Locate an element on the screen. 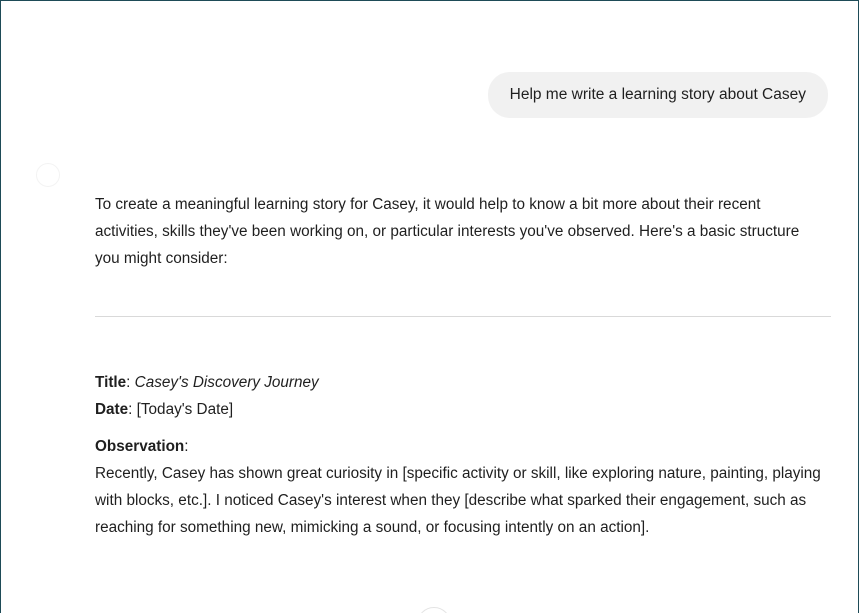  story-title-label: Title is located at coordinates (111, 382).